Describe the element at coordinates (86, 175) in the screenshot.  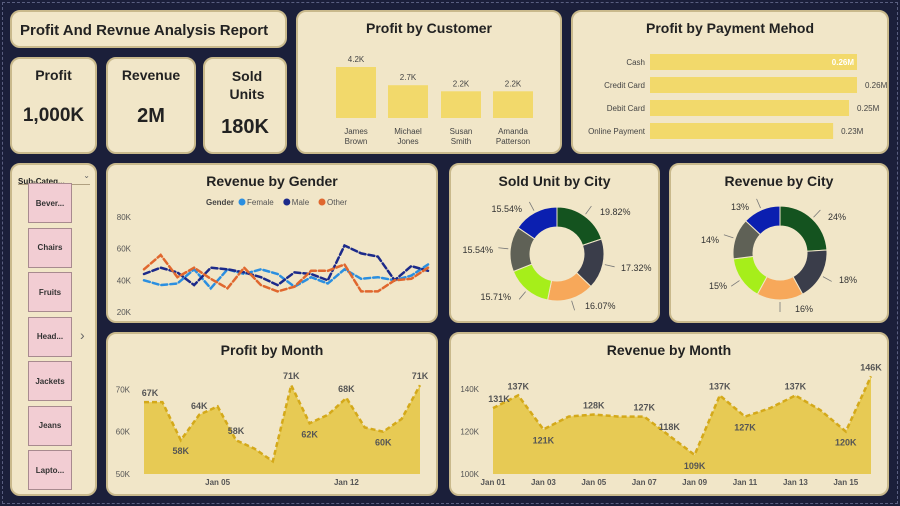
I see `chevron-down-icon: ⌄` at that location.